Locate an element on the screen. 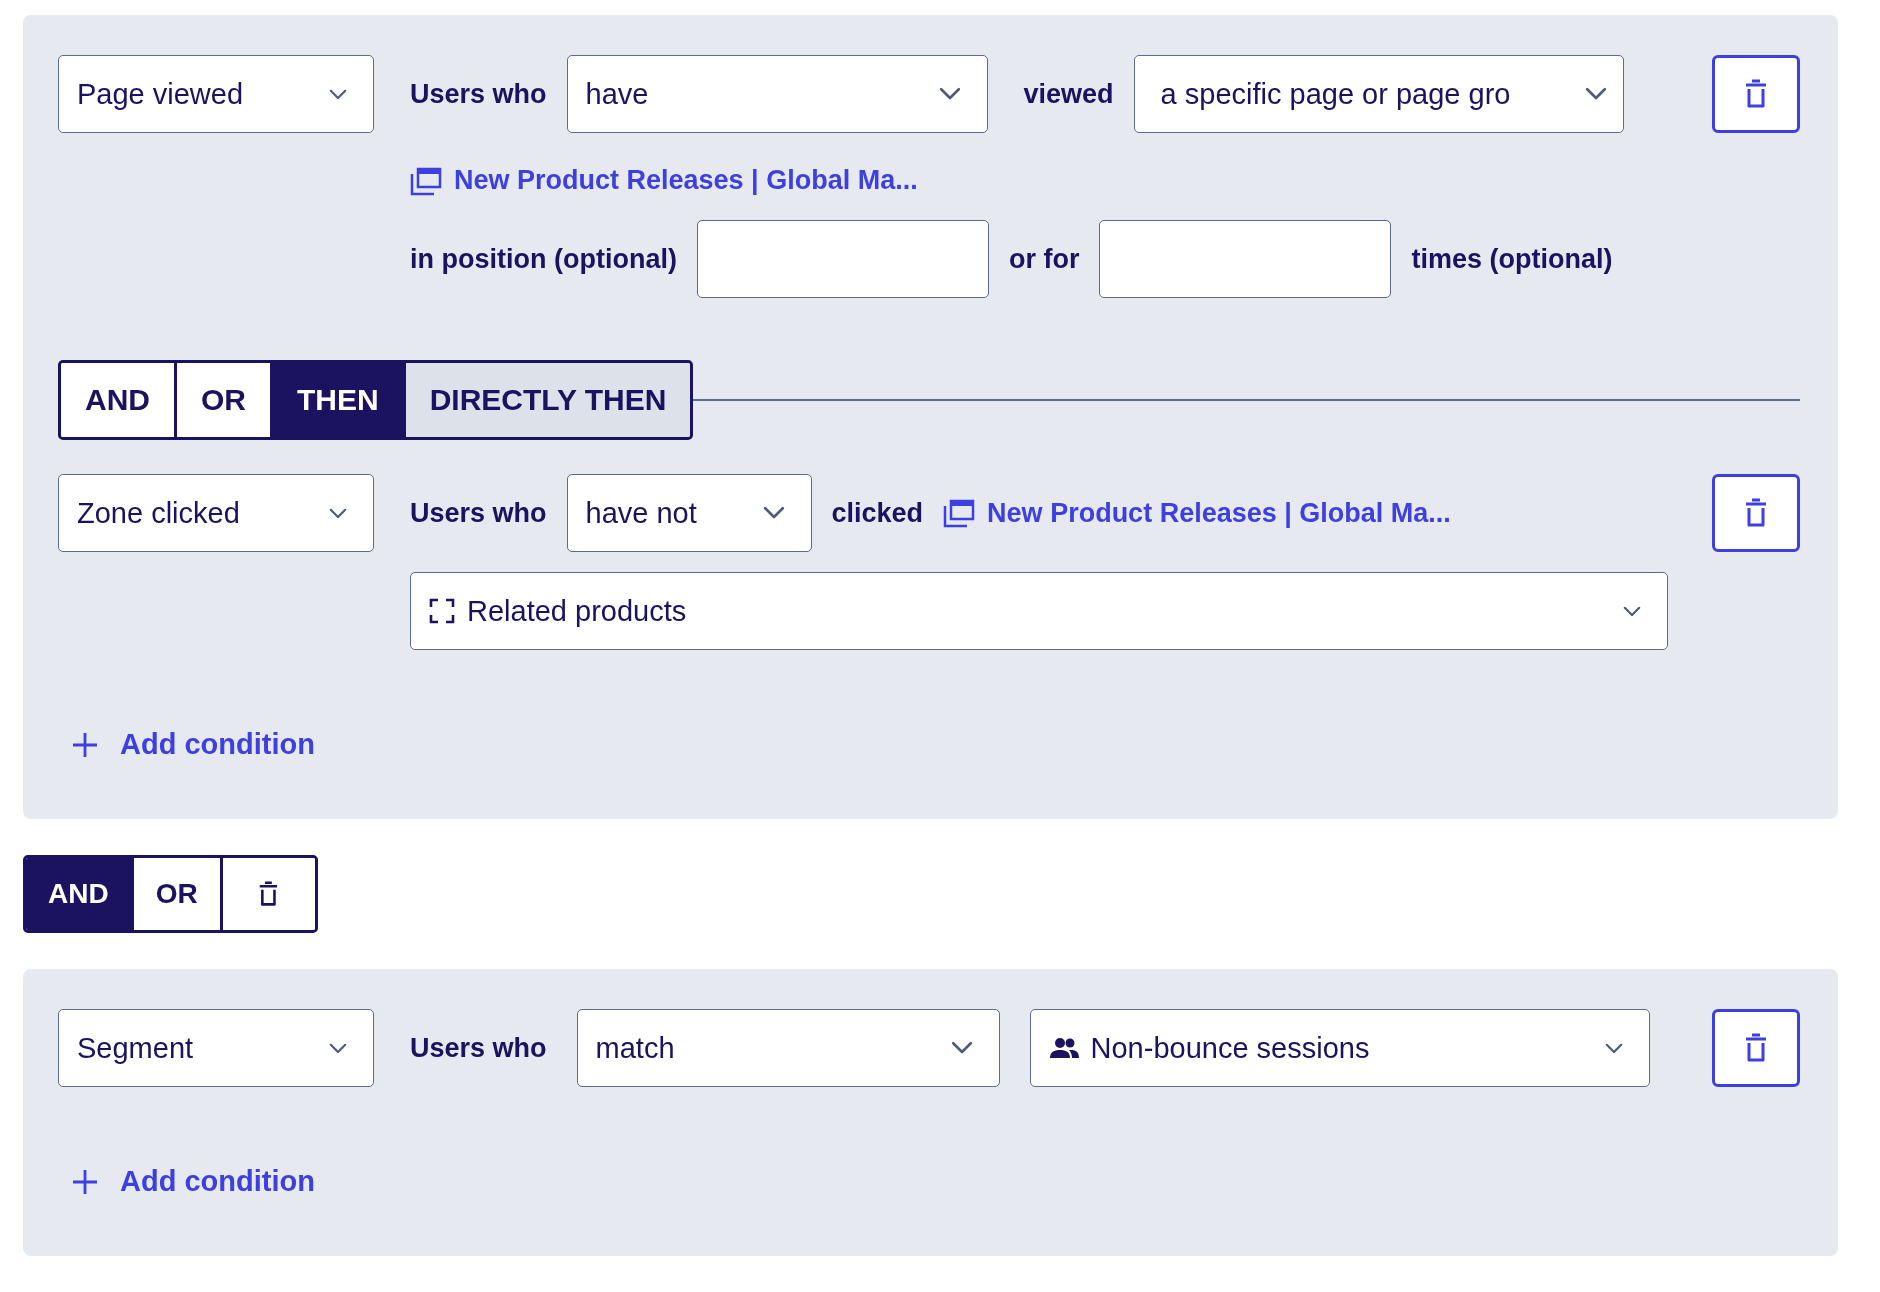  frame-corners-icon is located at coordinates (442, 611).